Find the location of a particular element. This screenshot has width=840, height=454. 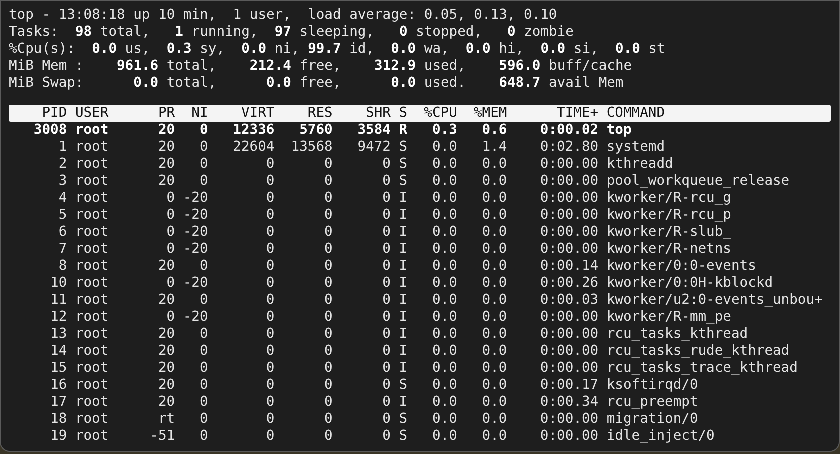

table-cell: 0.6 is located at coordinates (495, 130).